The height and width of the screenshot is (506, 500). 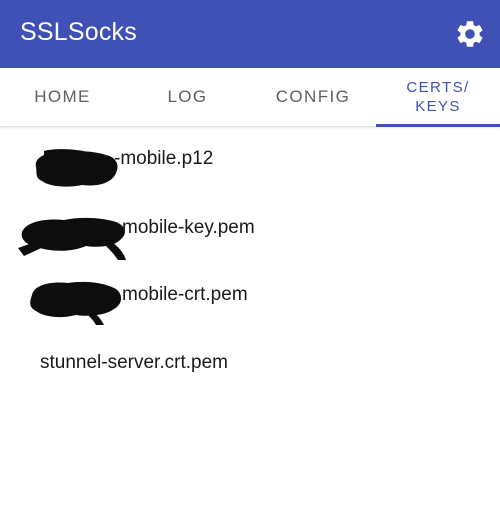 I want to click on tab-log-label: LOG, so click(x=187, y=96).